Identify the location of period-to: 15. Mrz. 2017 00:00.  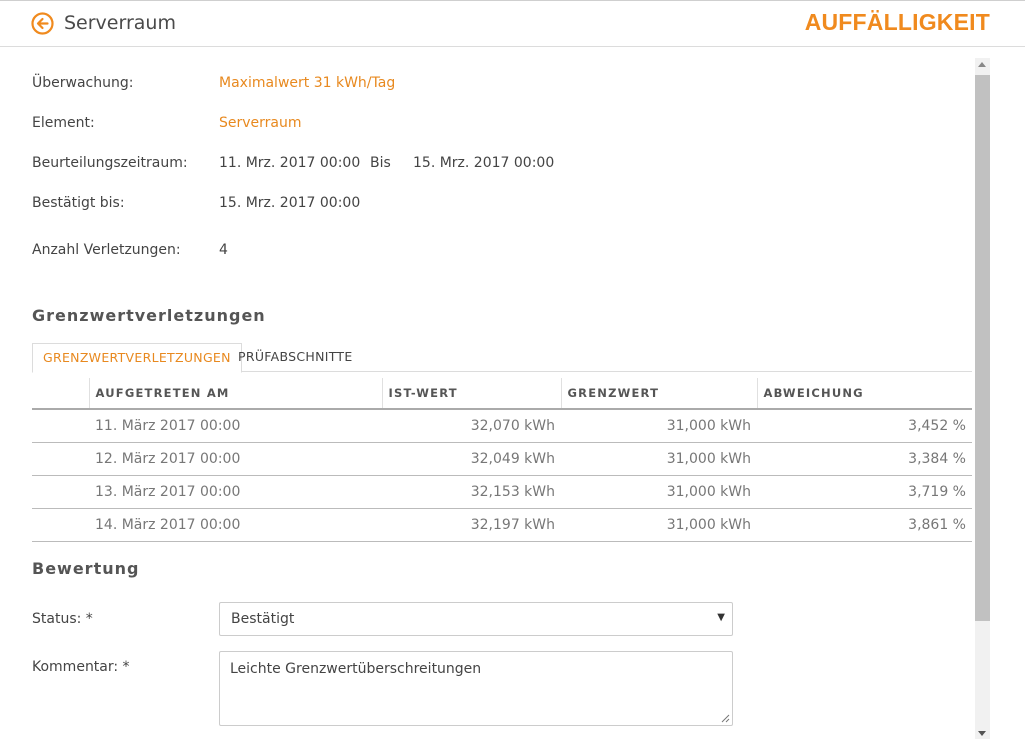
(484, 163).